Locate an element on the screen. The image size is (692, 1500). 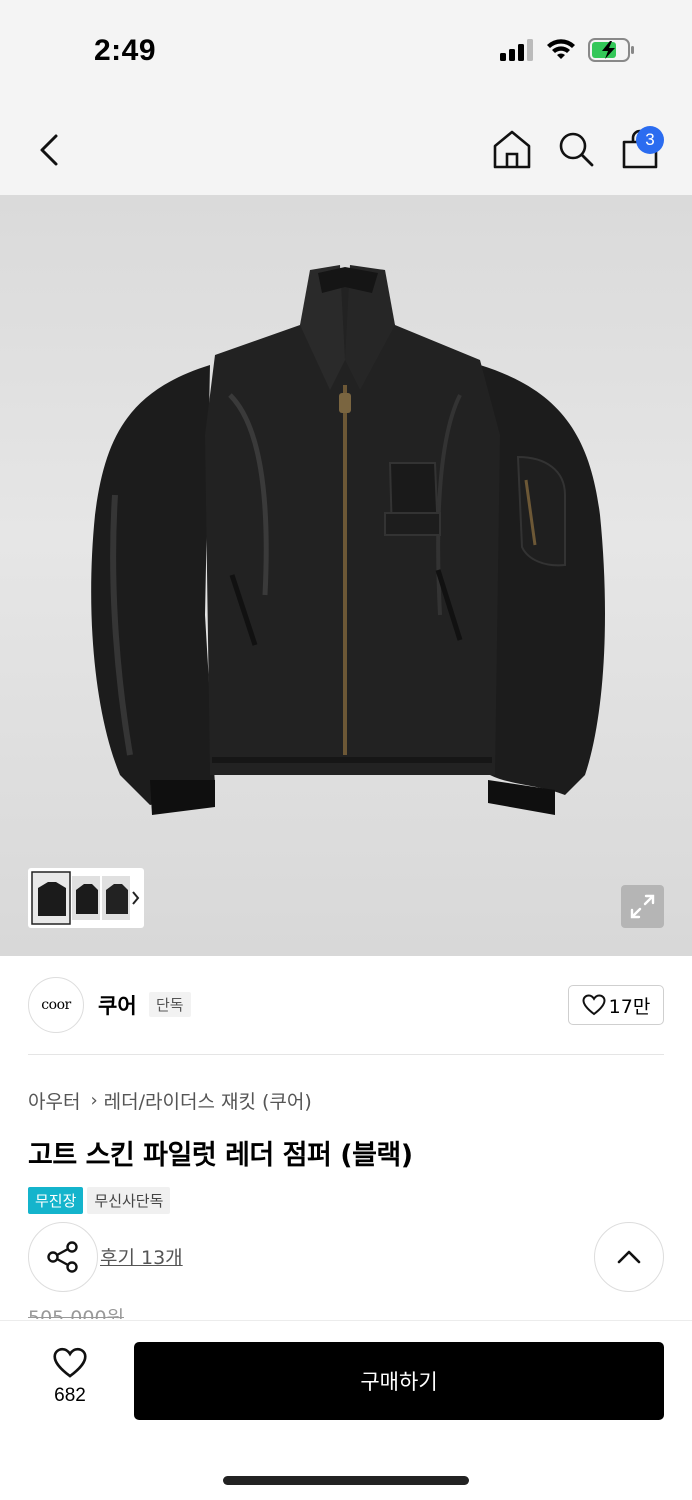
brand-like-count: 17만 is located at coordinates (629, 1006).